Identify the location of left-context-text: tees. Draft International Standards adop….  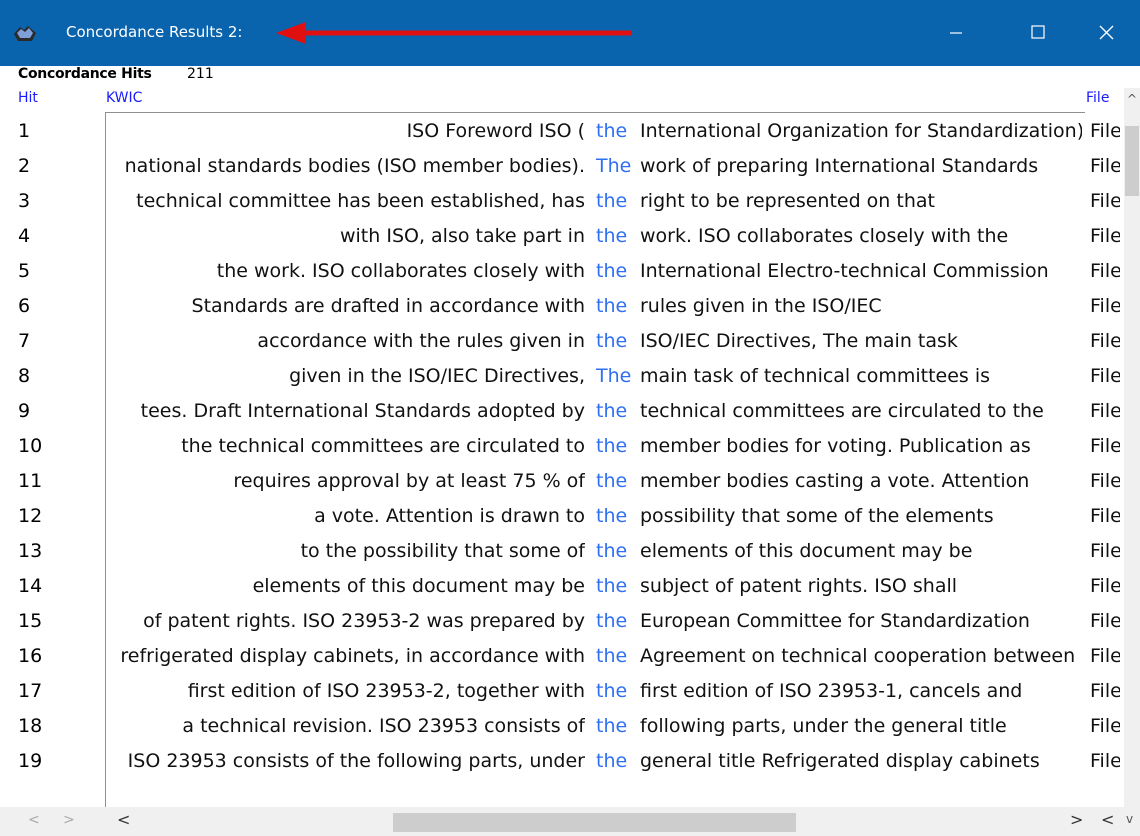
(362, 411).